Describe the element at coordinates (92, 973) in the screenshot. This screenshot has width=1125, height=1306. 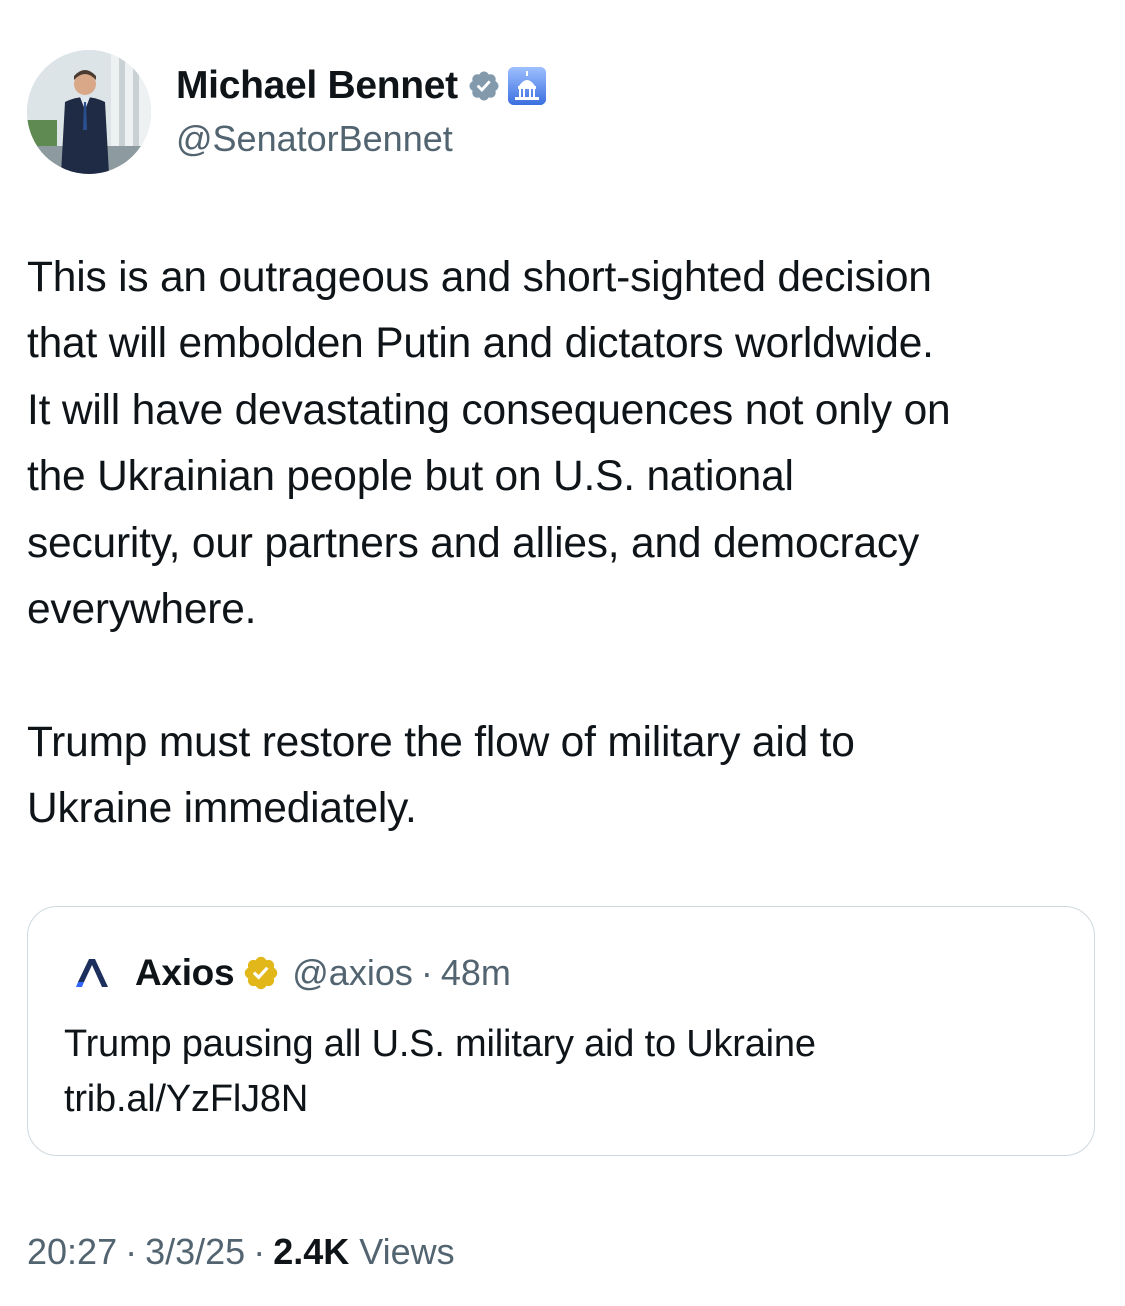
I see `axios-logo-icon` at that location.